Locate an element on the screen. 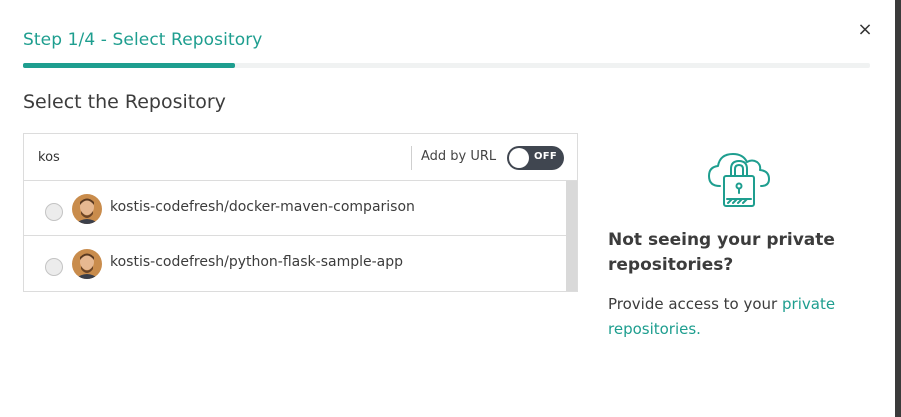 The image size is (901, 417). repository-search-input is located at coordinates (218, 157).